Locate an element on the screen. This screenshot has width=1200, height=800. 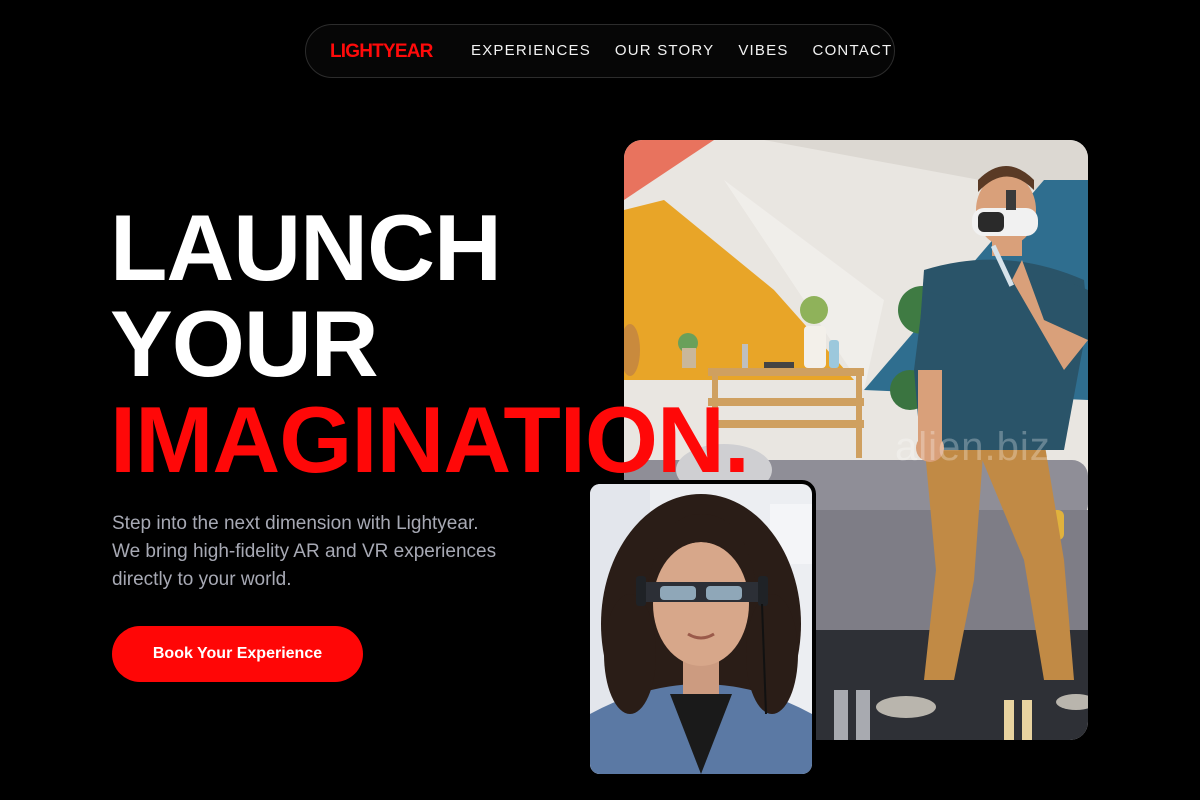
headline-line-3: IMAGINATION. is located at coordinates (430, 439).